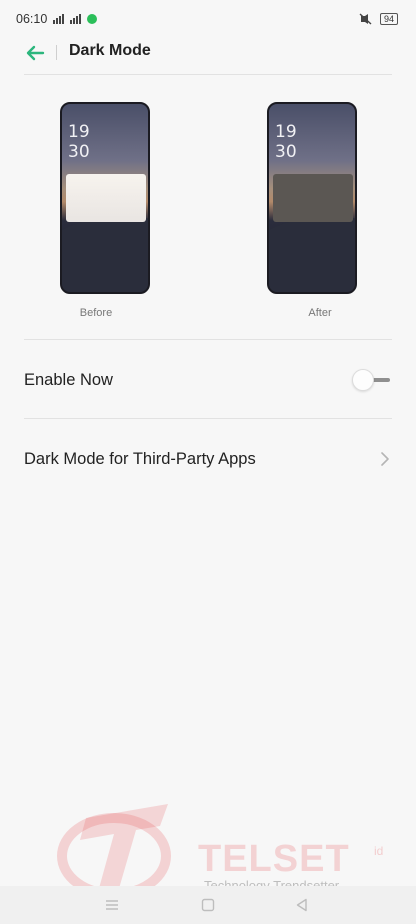 This screenshot has width=416, height=924. What do you see at coordinates (96, 313) in the screenshot?
I see `before-label: Before` at bounding box center [96, 313].